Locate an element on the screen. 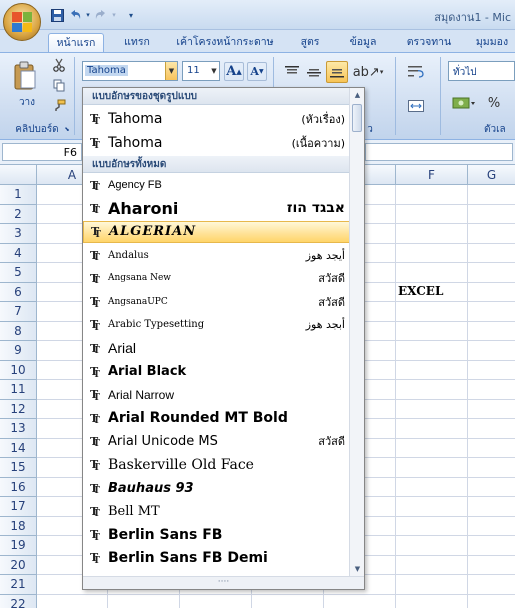  align-middle-icon is located at coordinates (314, 72).